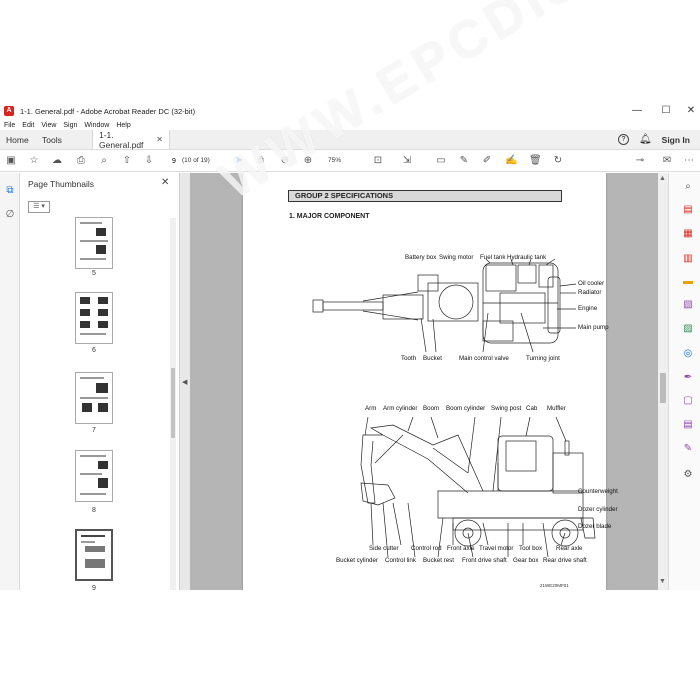  What do you see at coordinates (511, 161) in the screenshot?
I see `fill-sign-icon: ✍` at bounding box center [511, 161].